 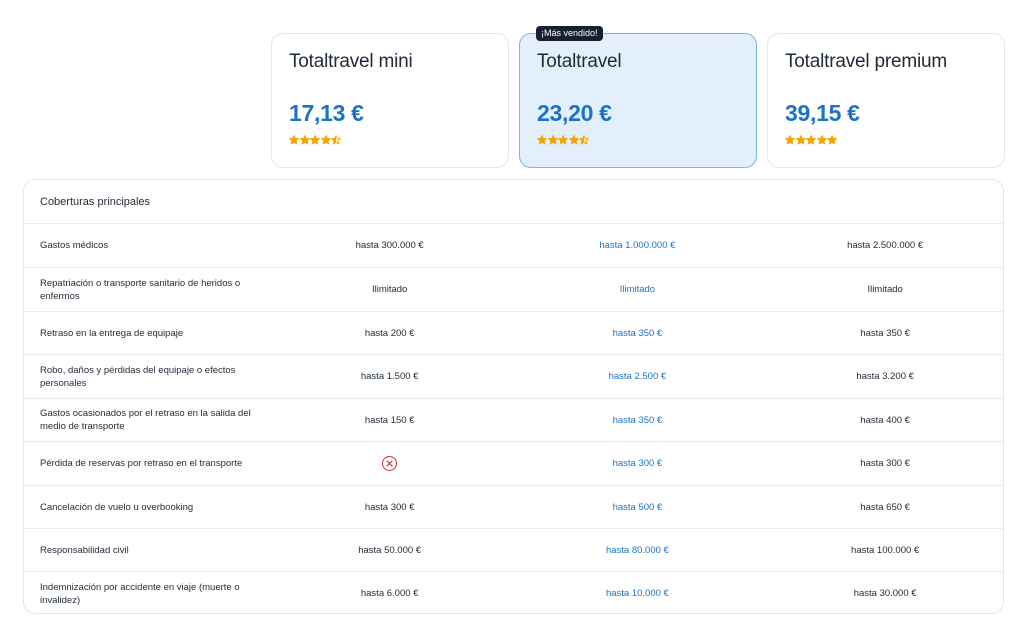 What do you see at coordinates (637, 245) in the screenshot?
I see `coverage-value-standard: hasta 1.000.000 €` at bounding box center [637, 245].